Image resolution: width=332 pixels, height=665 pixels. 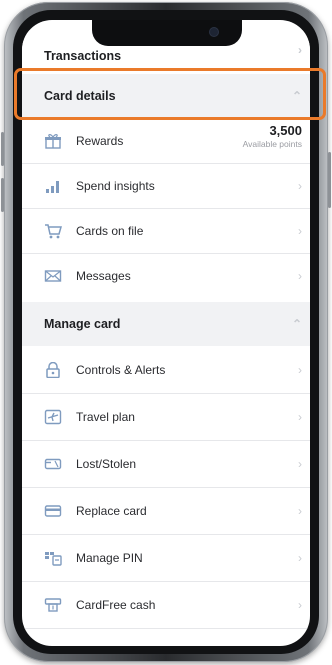 I want to click on list-item-label: Rewards, so click(x=100, y=141).